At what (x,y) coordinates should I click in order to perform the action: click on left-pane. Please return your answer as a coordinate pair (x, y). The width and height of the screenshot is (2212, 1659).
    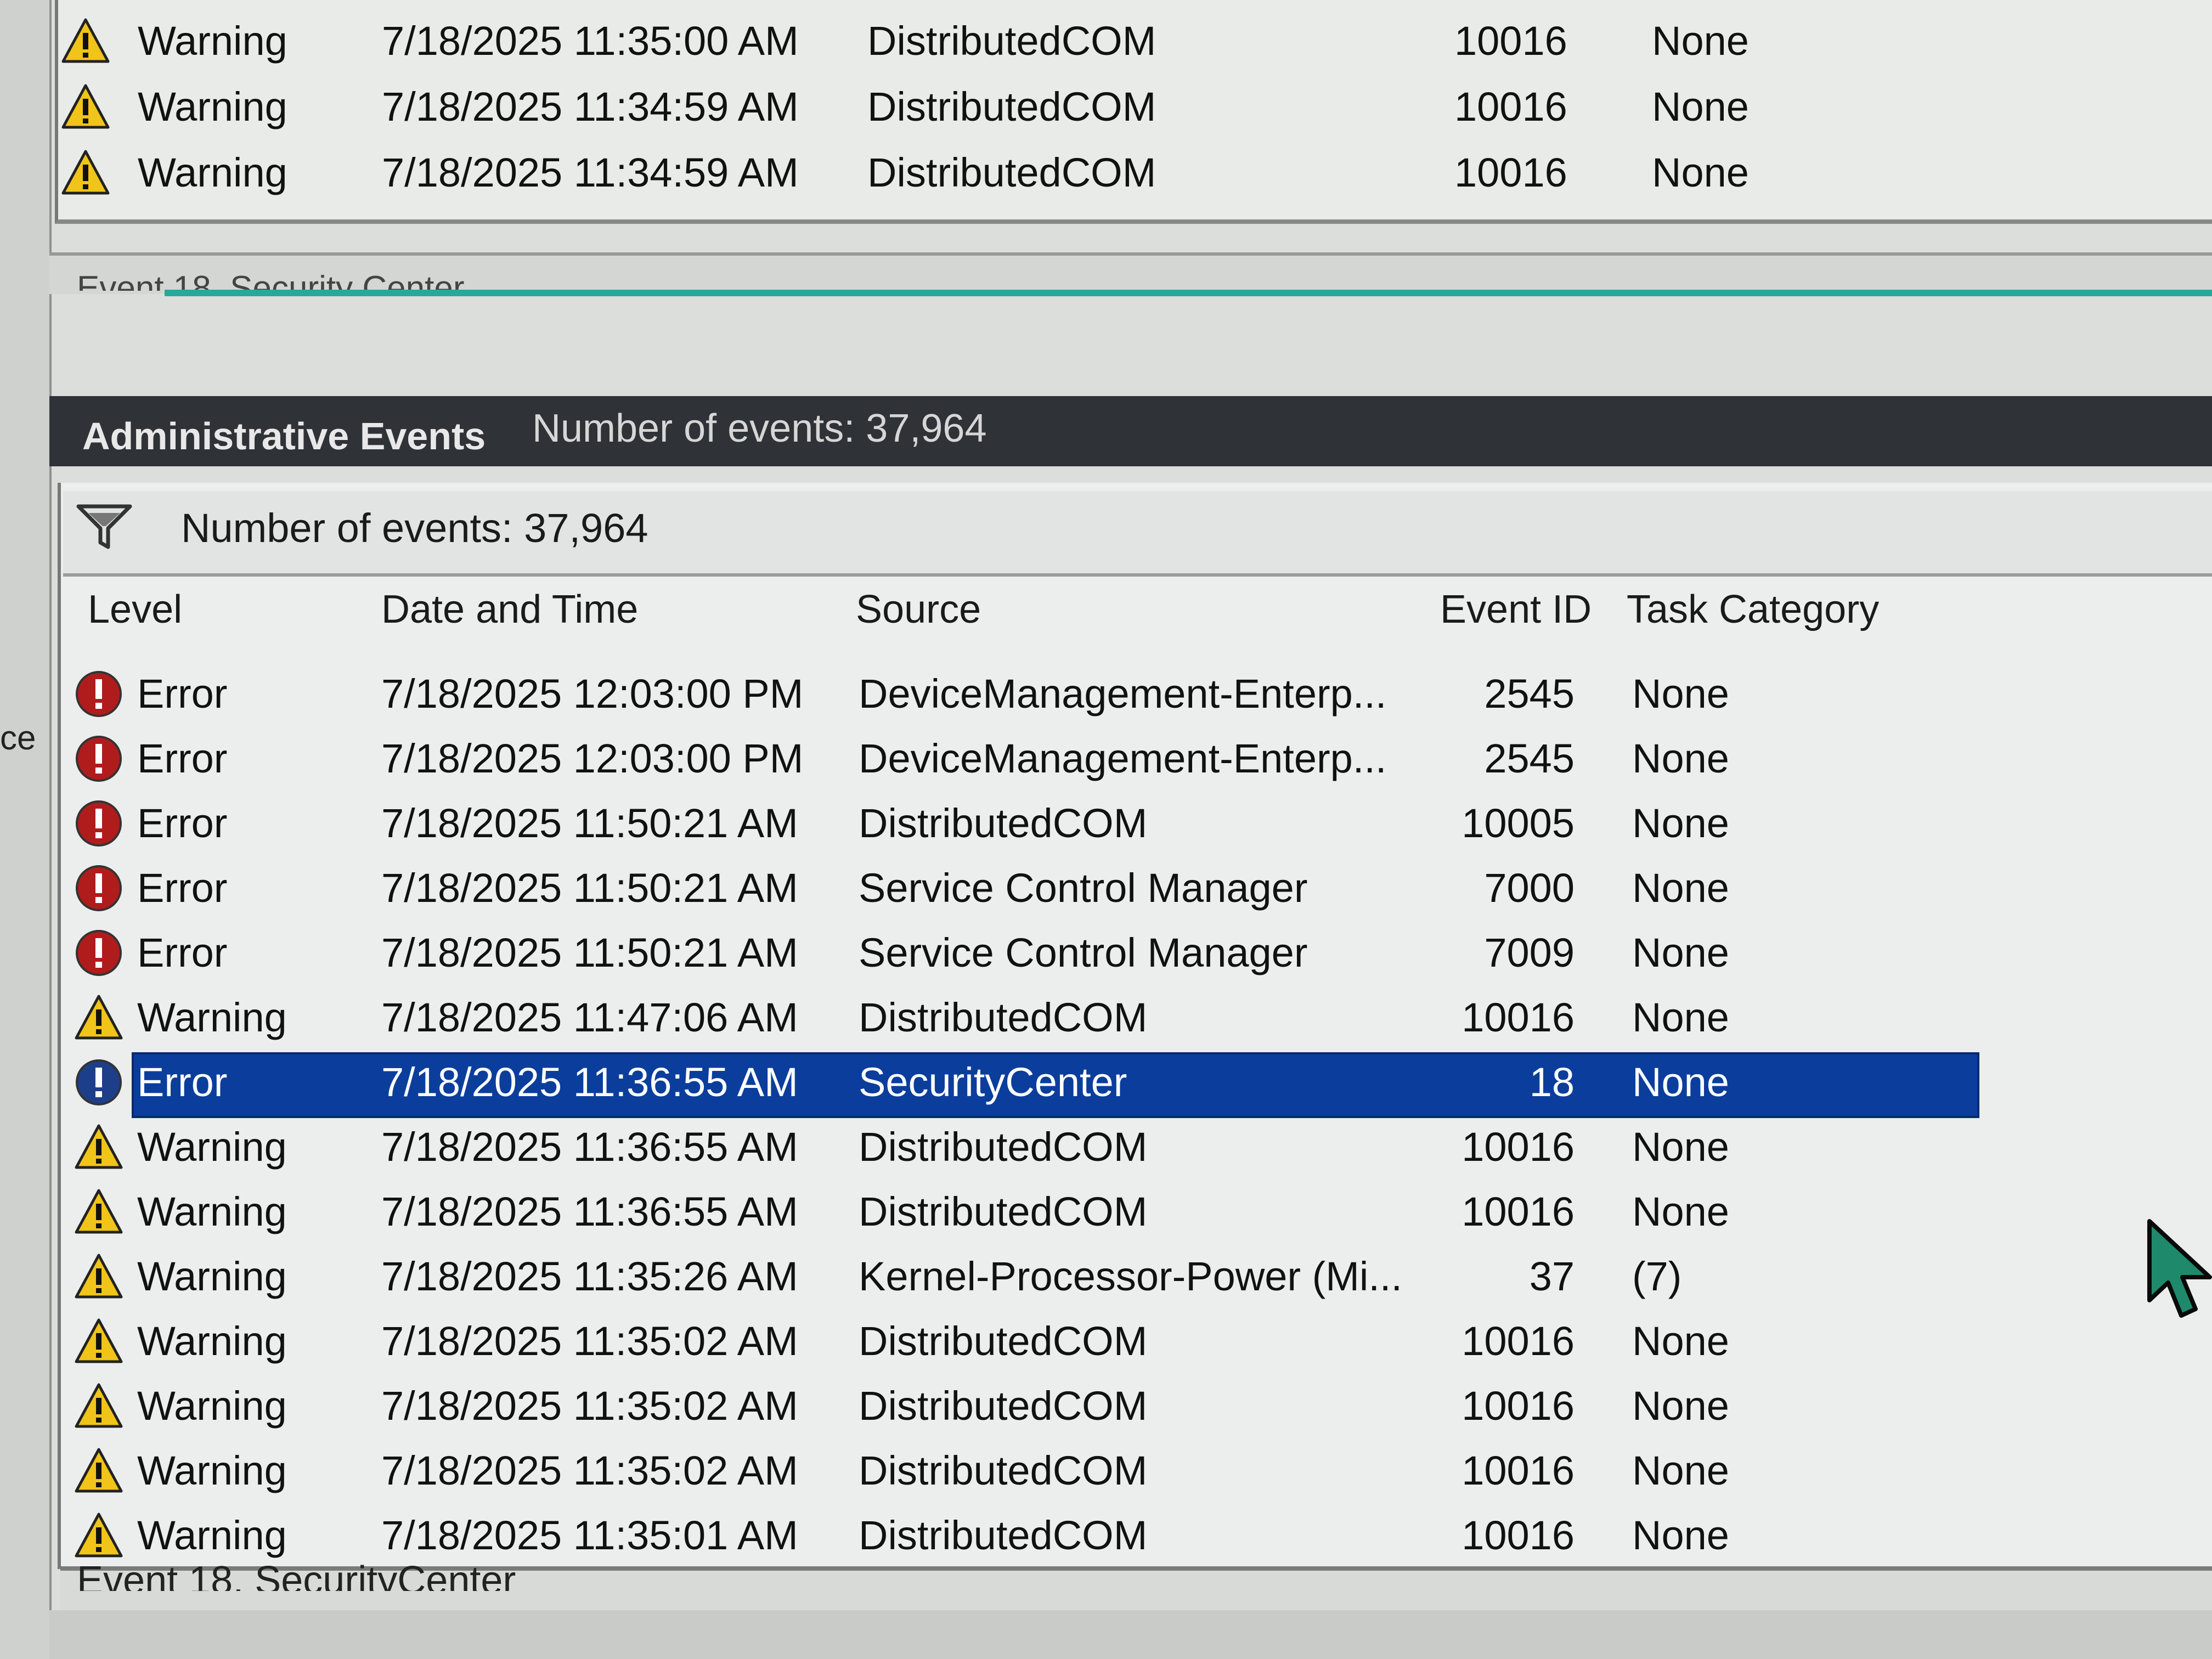
    Looking at the image, I should click on (26, 830).